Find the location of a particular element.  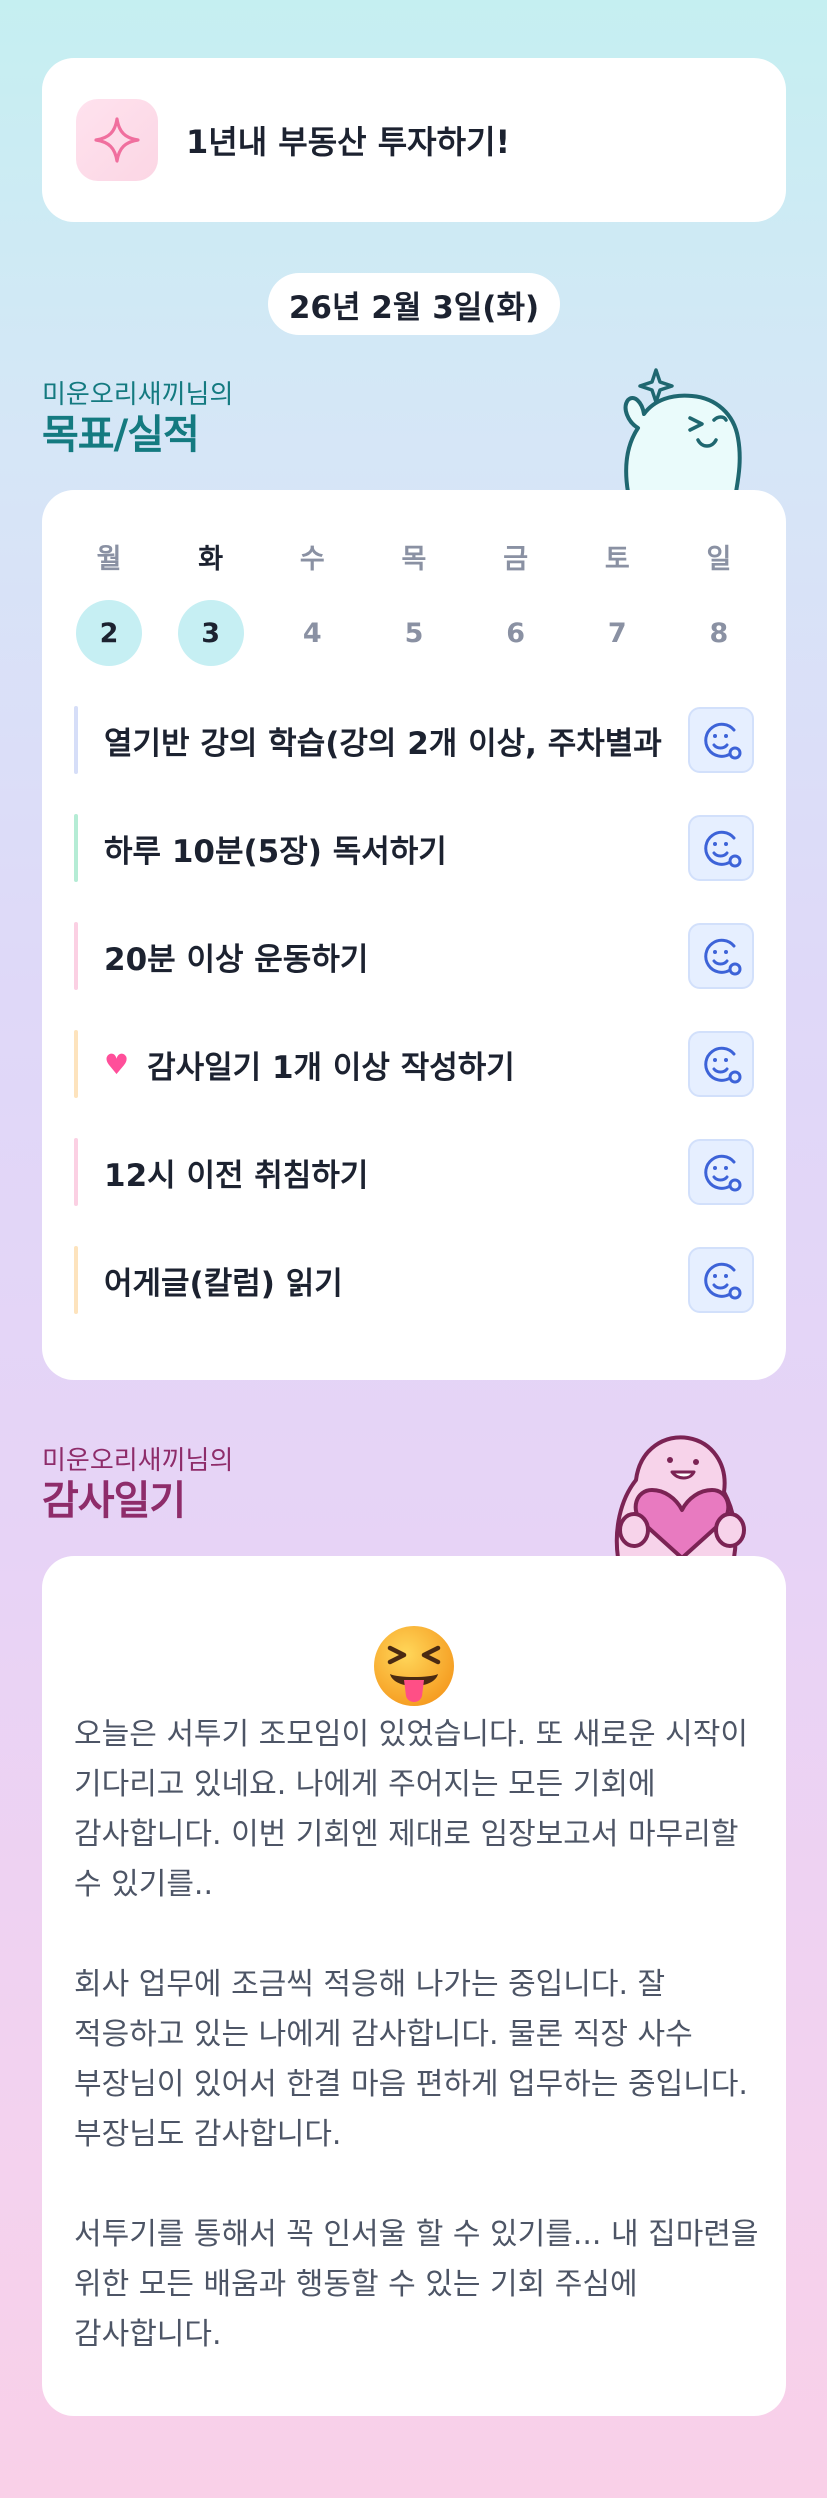

day-thu: 목 5 is located at coordinates (414, 604).